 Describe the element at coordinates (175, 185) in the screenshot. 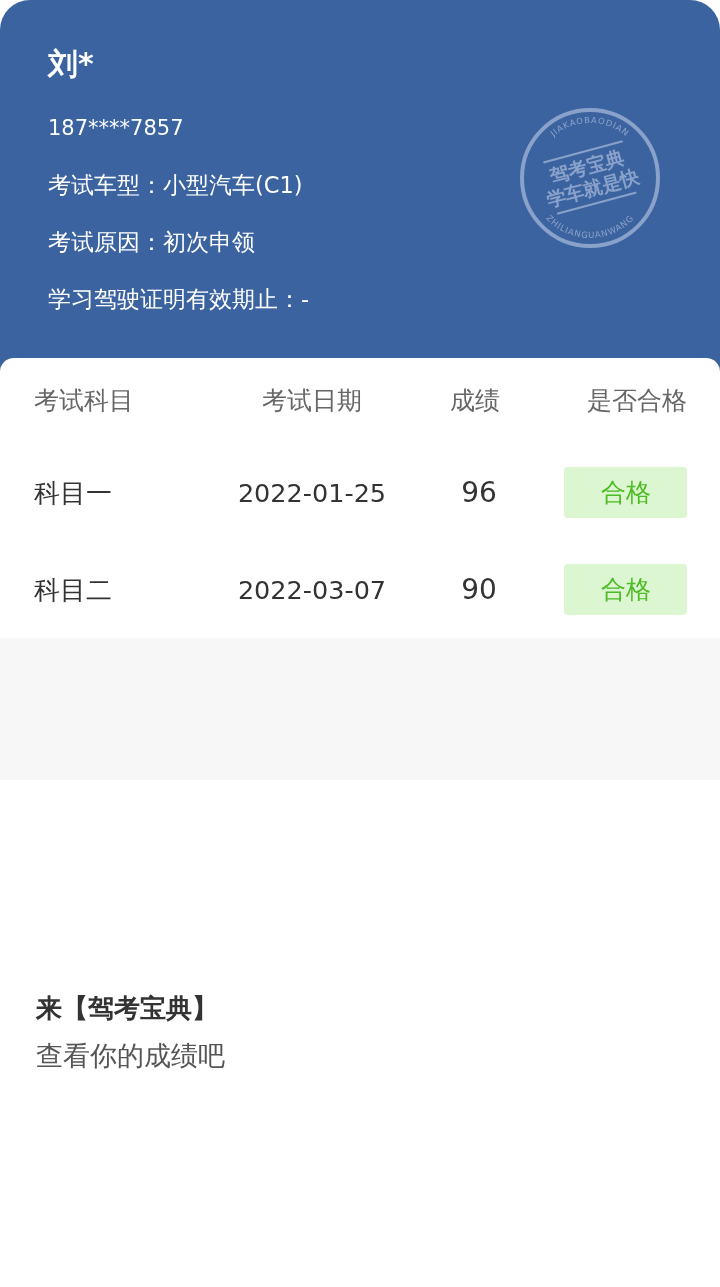

I see `info-line: 考试车型：小型汽车(C1)` at that location.